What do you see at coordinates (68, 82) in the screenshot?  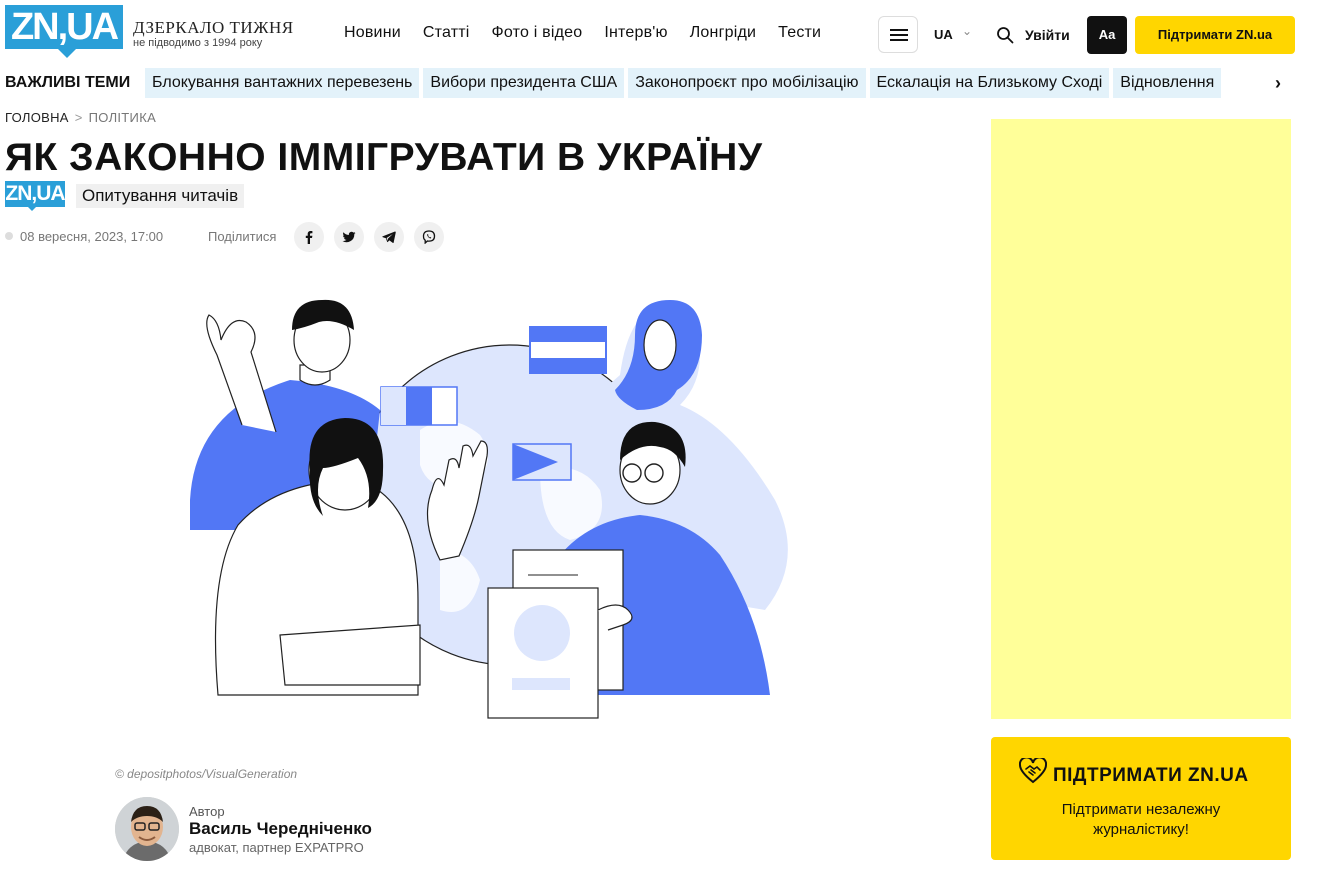 I see `topics-label: ВАЖЛИВІ ТЕМИ` at bounding box center [68, 82].